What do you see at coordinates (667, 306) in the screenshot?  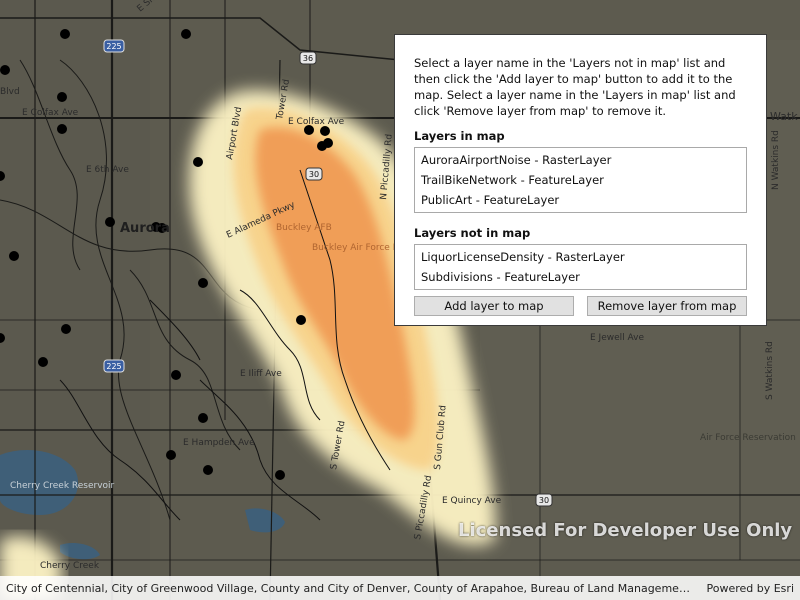 I see `remove-layer-button: Remove layer from map` at bounding box center [667, 306].